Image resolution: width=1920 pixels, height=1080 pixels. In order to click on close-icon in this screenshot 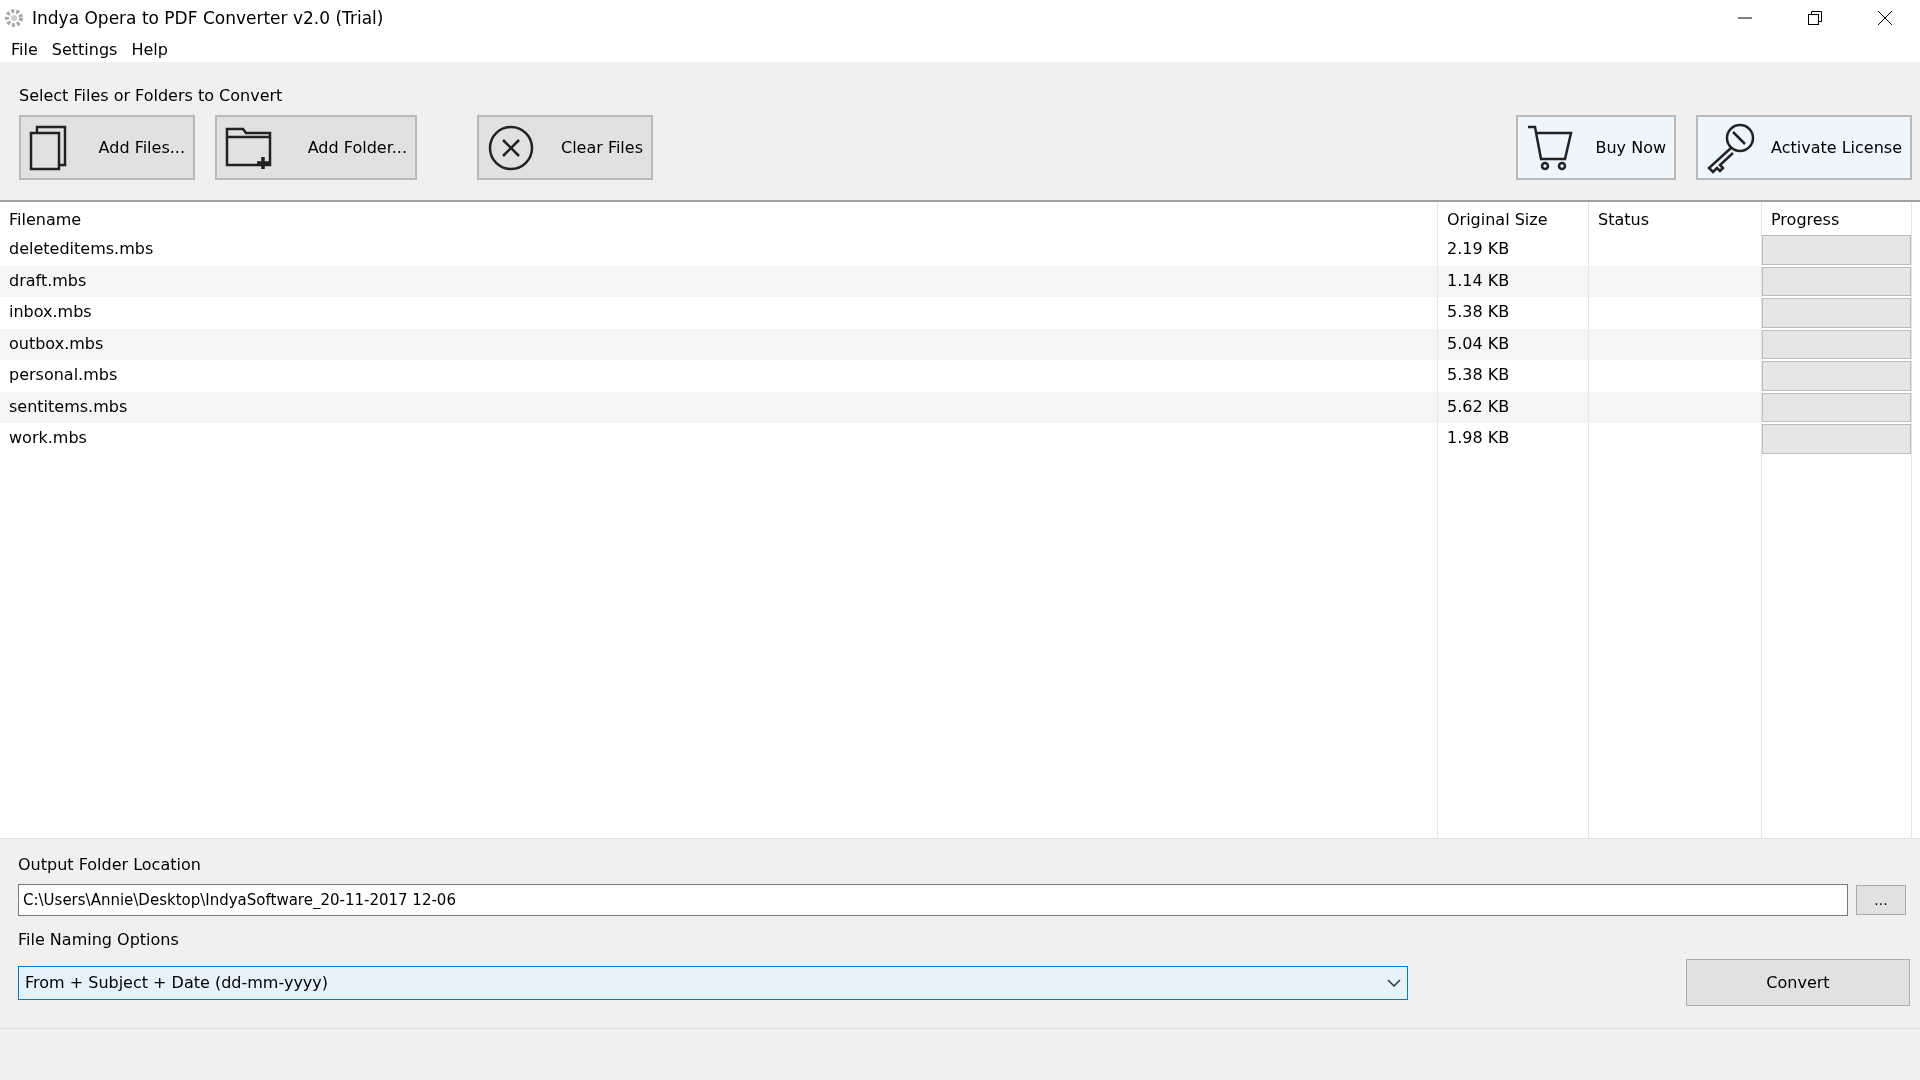, I will do `click(1885, 18)`.